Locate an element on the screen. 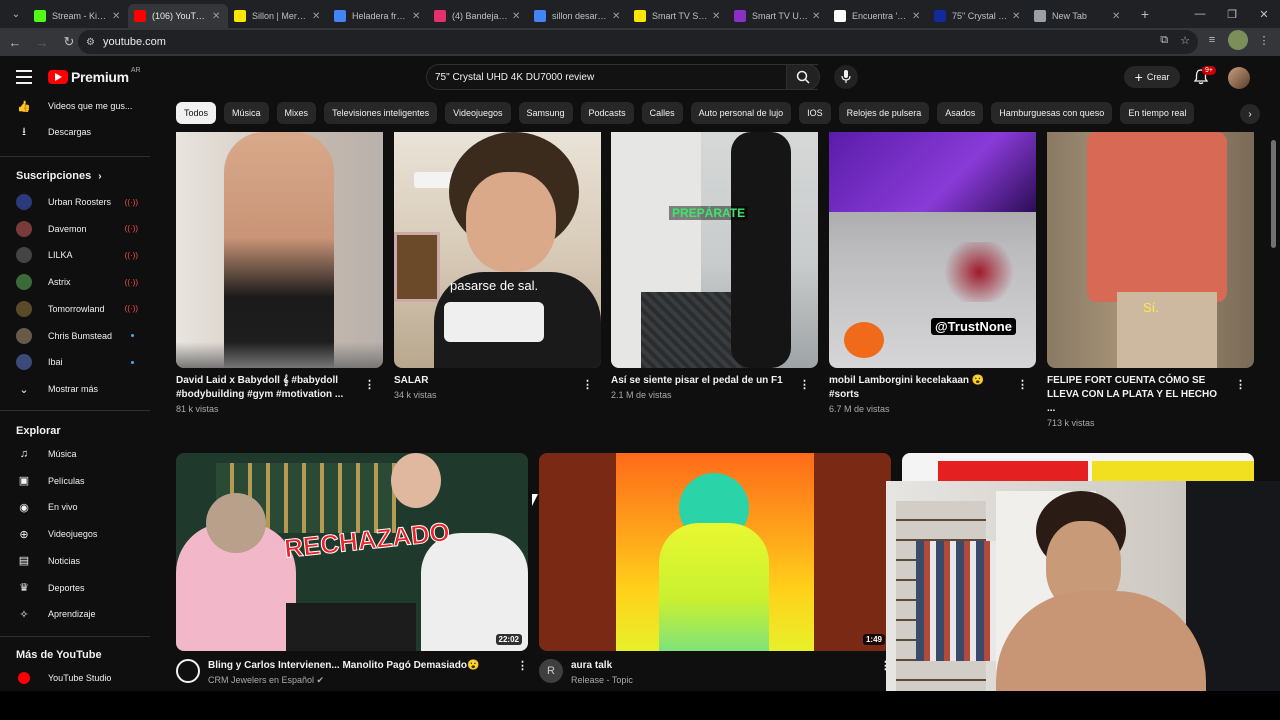 This screenshot has width=1280, height=720. short-thumbnail: PREPÁRATE is located at coordinates (714, 250).